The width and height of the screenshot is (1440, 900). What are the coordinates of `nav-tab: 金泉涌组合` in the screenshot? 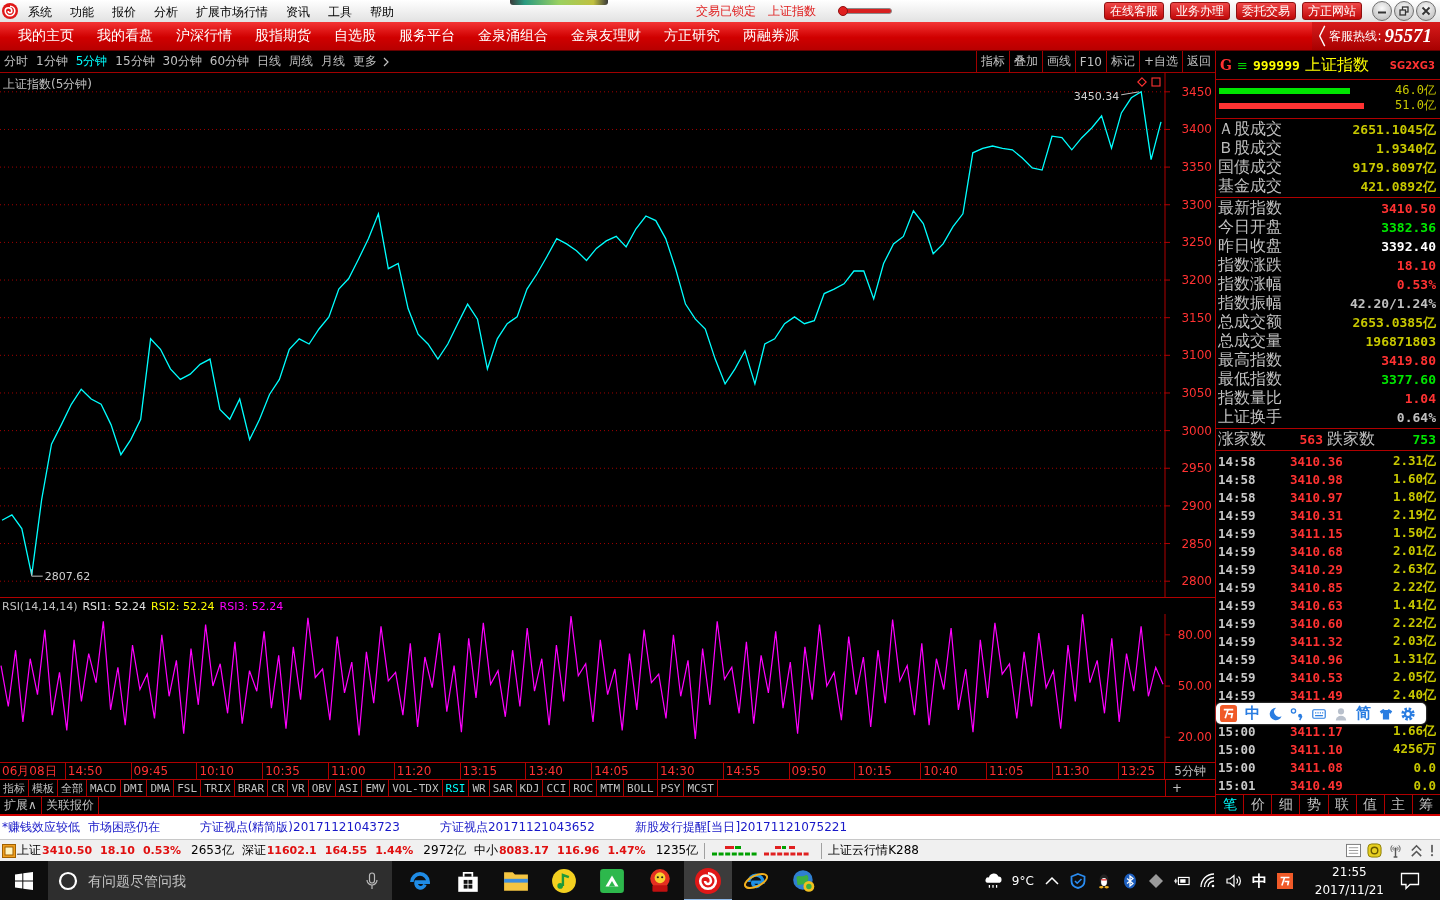 It's located at (513, 36).